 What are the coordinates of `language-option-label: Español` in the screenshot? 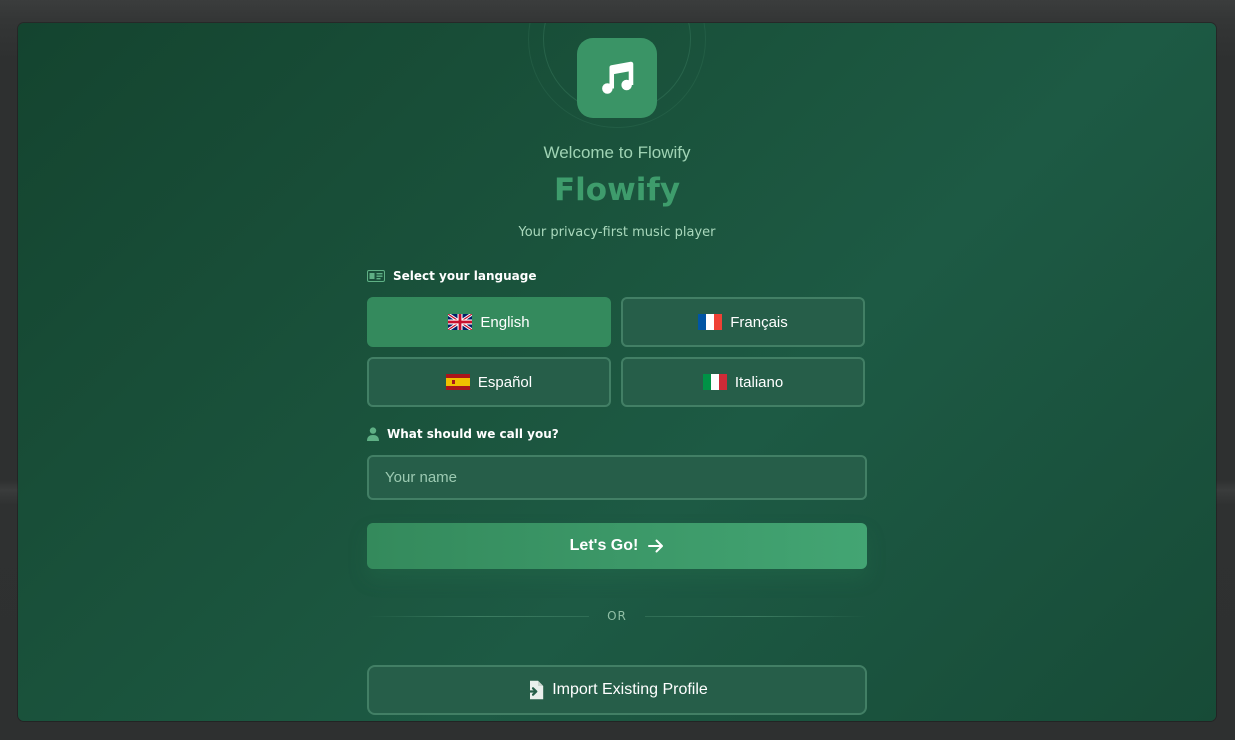 It's located at (505, 382).